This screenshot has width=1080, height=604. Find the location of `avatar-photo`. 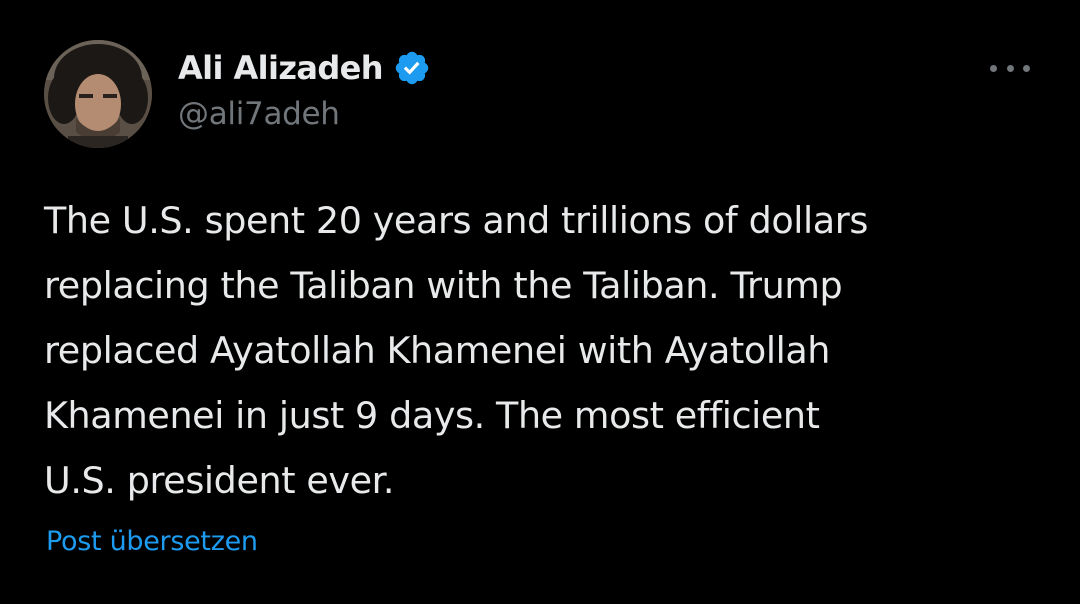

avatar-photo is located at coordinates (98, 94).